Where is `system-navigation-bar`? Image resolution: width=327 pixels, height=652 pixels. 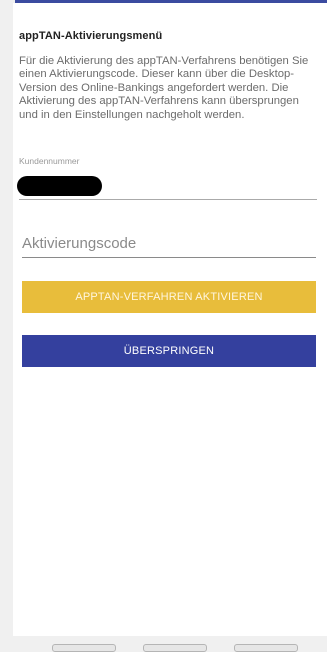 system-navigation-bar is located at coordinates (163, 644).